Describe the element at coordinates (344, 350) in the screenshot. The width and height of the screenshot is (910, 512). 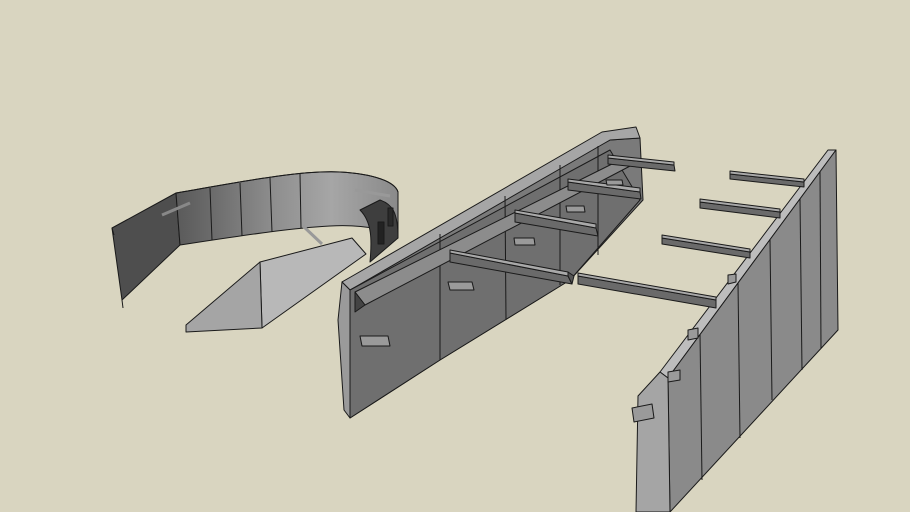
I see `hull-end-cap` at that location.